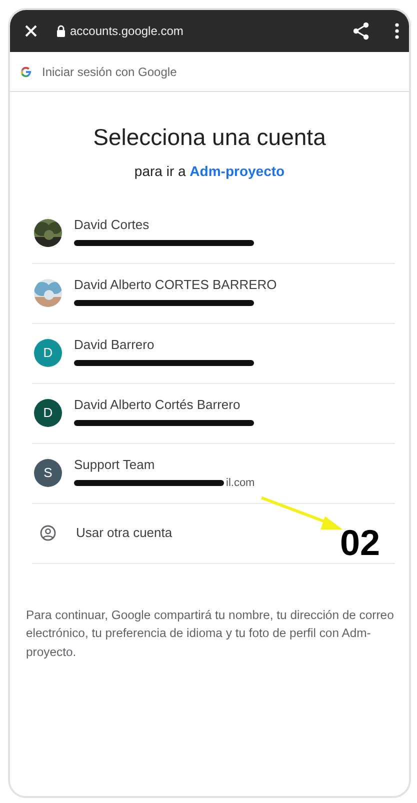 The width and height of the screenshot is (417, 803). Describe the element at coordinates (115, 345) in the screenshot. I see `account-name: David Barrero` at that location.